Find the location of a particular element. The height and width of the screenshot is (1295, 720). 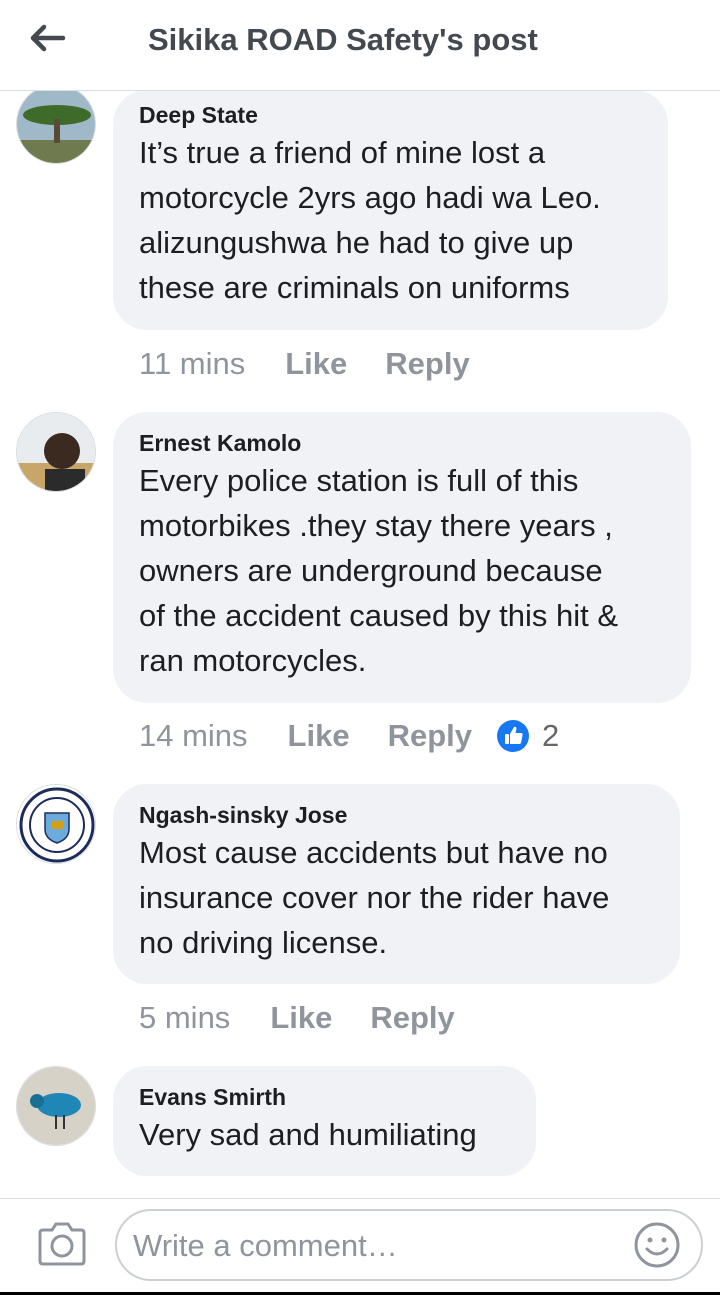

thumbs-up-icon is located at coordinates (513, 736).